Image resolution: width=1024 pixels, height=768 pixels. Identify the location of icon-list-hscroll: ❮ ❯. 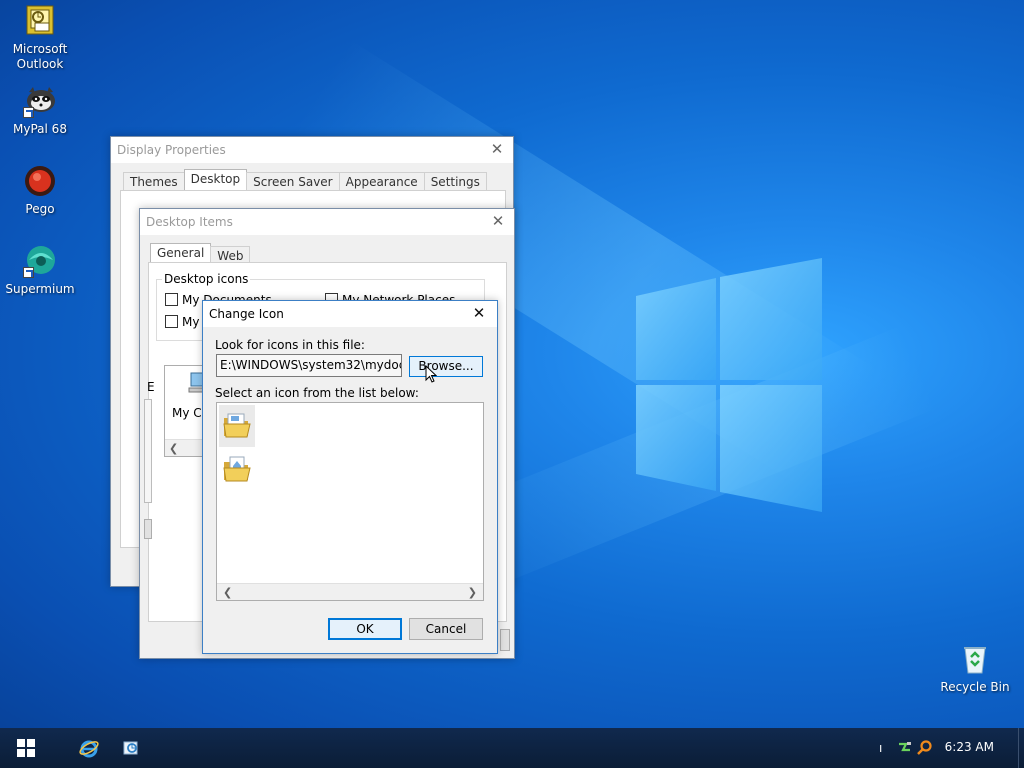
(350, 591).